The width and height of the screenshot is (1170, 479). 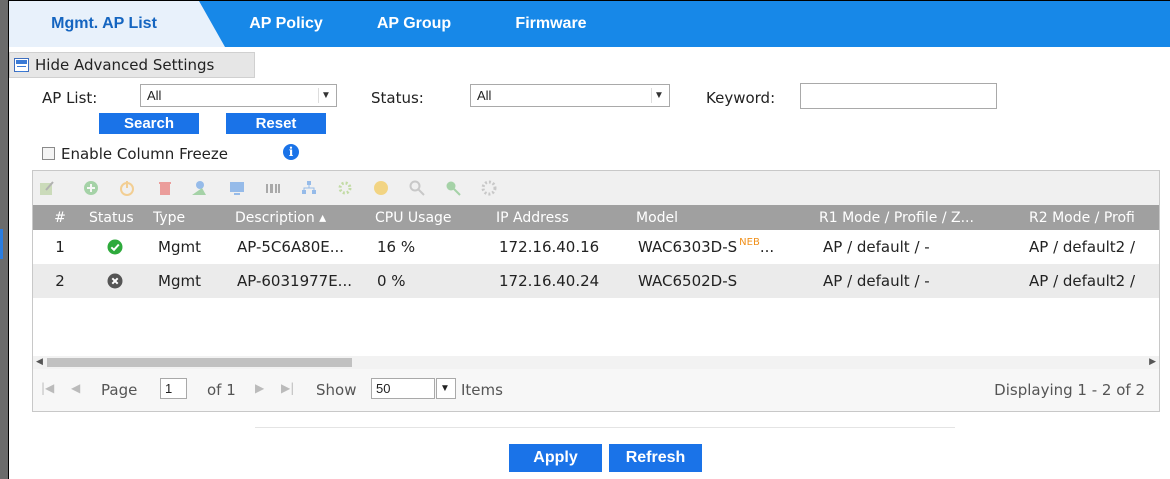 What do you see at coordinates (21, 65) in the screenshot?
I see `panel-icon` at bounding box center [21, 65].